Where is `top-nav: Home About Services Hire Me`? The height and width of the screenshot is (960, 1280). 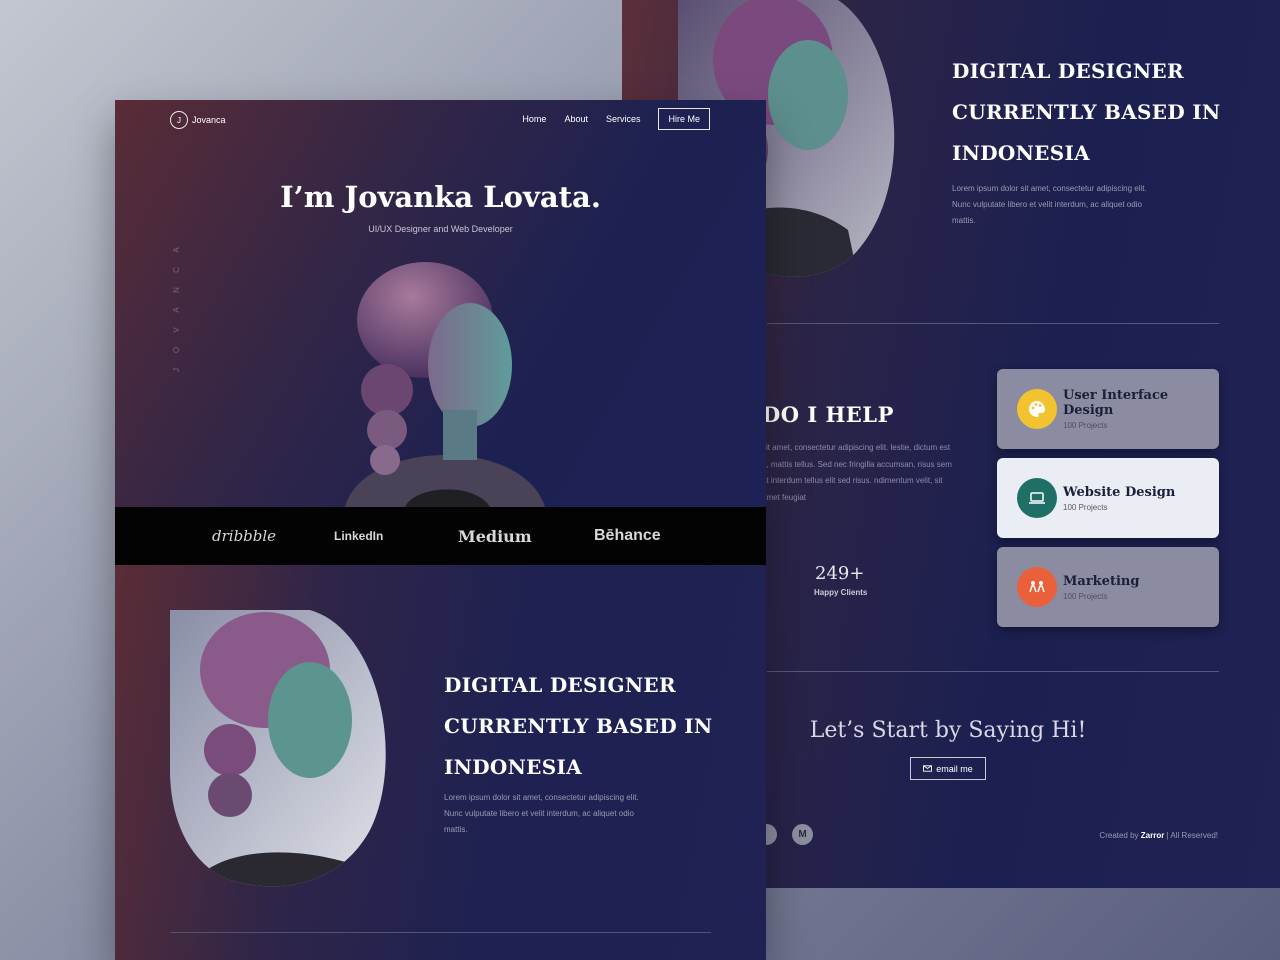
top-nav: Home About Services Hire Me is located at coordinates (616, 119).